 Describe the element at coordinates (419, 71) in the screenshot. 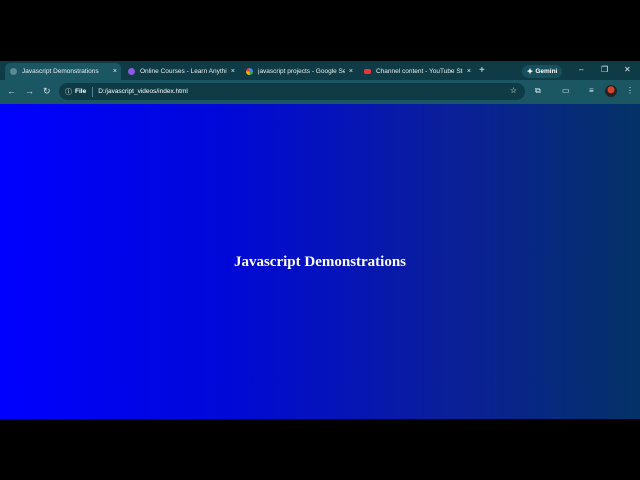

I see `tab-title: Channel content - YouTube Stu` at that location.